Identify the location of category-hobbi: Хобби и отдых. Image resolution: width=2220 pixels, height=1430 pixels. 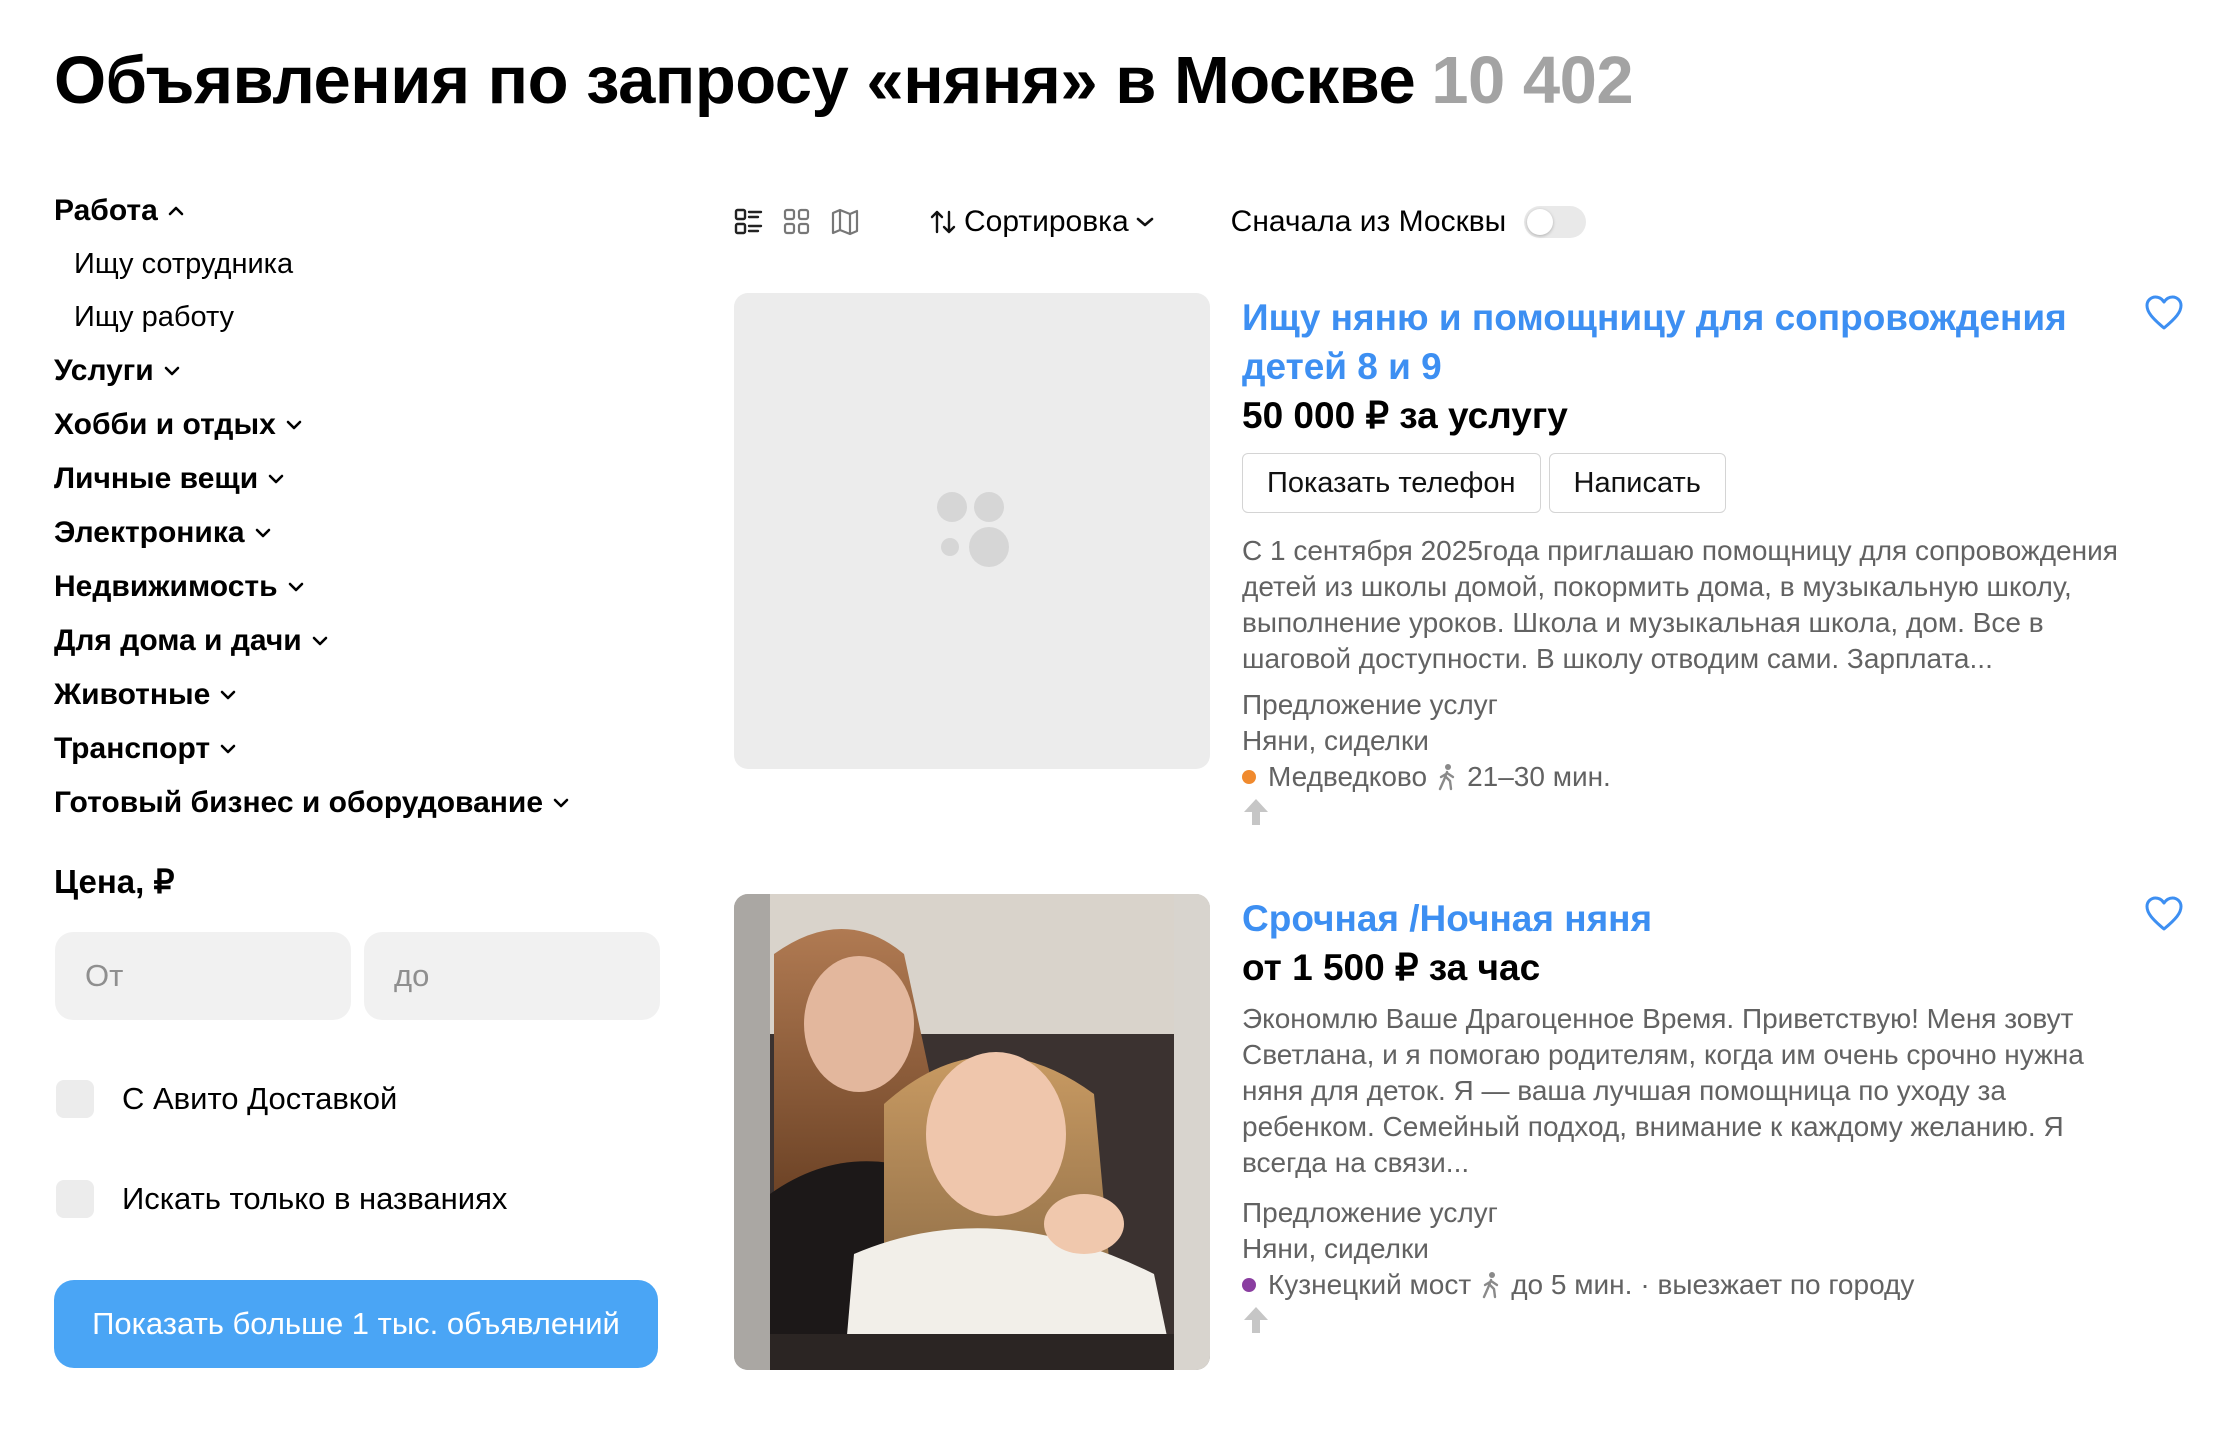
(364, 425).